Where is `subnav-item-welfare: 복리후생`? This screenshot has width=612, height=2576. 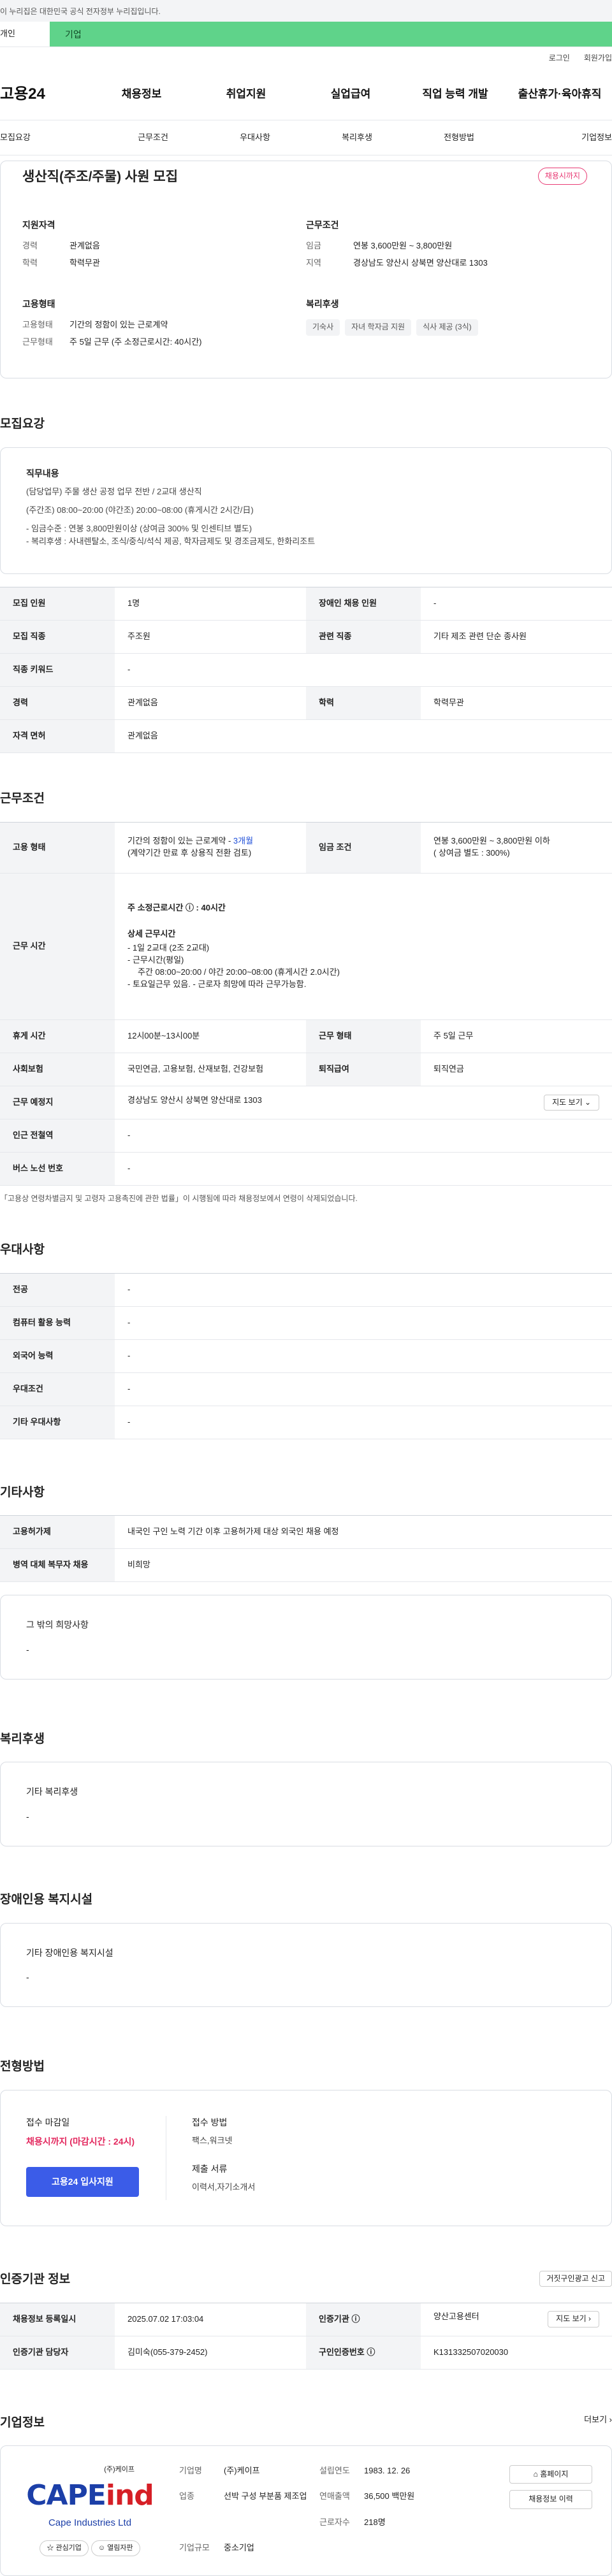
subnav-item-welfare: 복리후생 is located at coordinates (357, 137).